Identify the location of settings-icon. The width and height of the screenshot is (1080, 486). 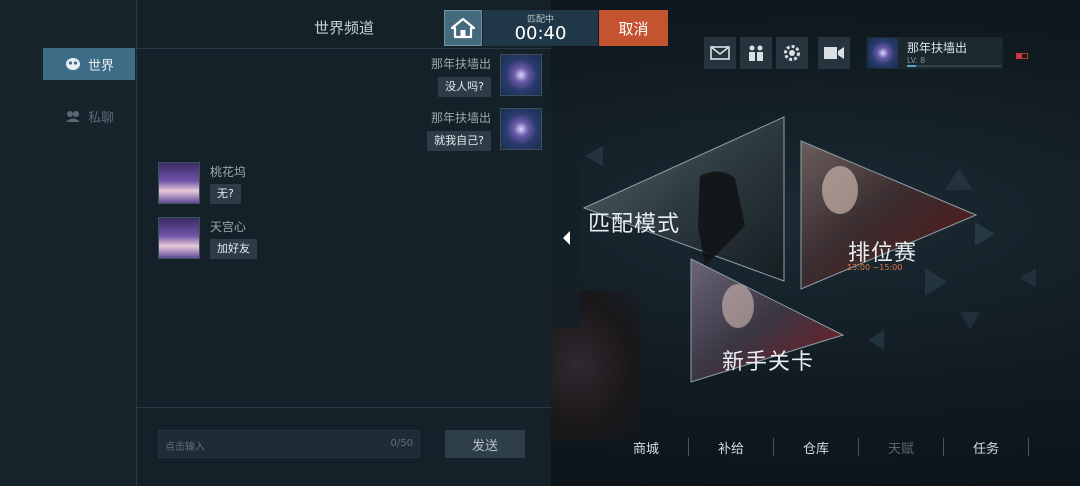
(792, 53).